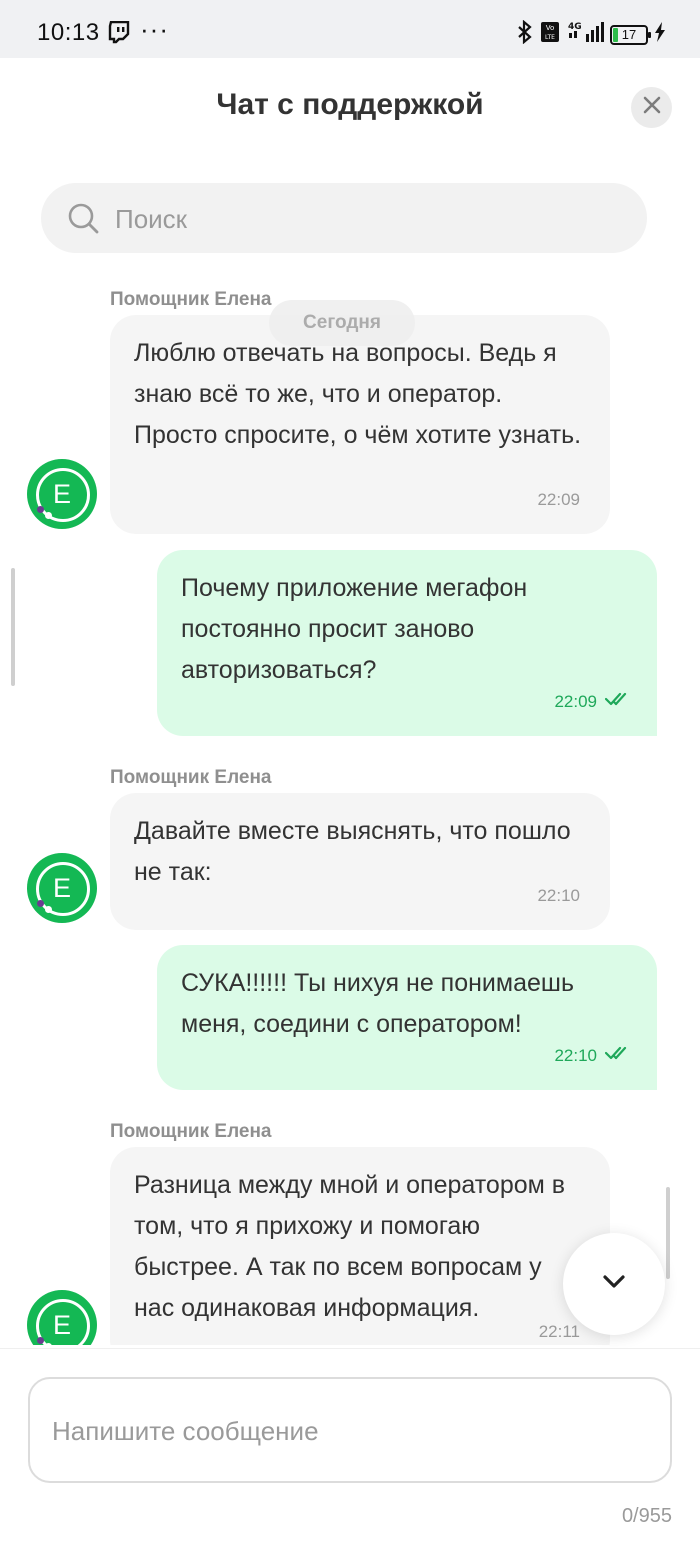  What do you see at coordinates (13, 627) in the screenshot?
I see `scrollbar-left` at bounding box center [13, 627].